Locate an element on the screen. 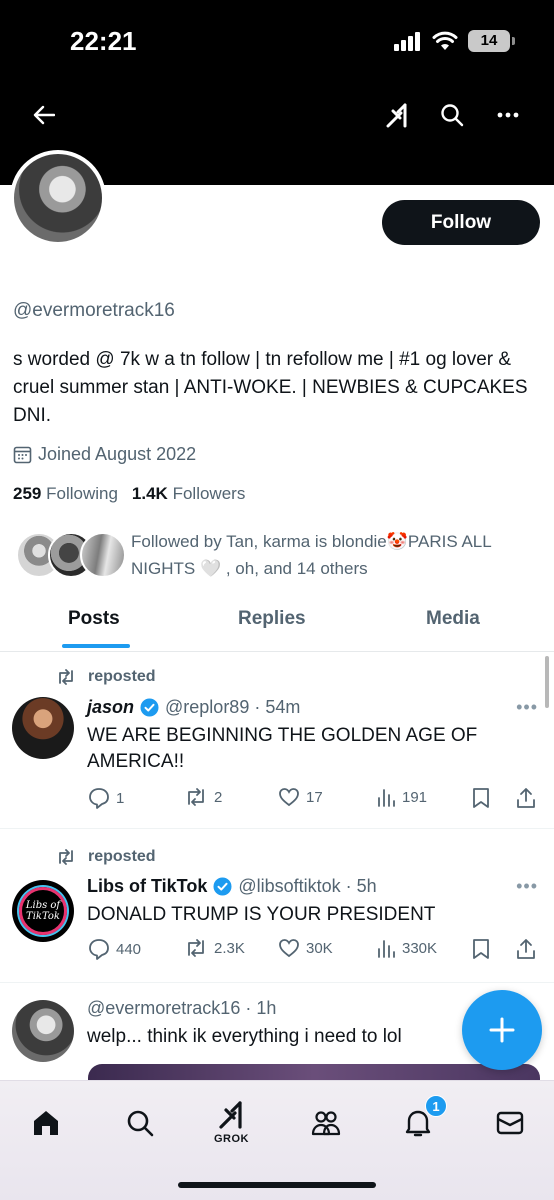  post-header: @evermoretrack16 · 1h is located at coordinates (181, 1008).